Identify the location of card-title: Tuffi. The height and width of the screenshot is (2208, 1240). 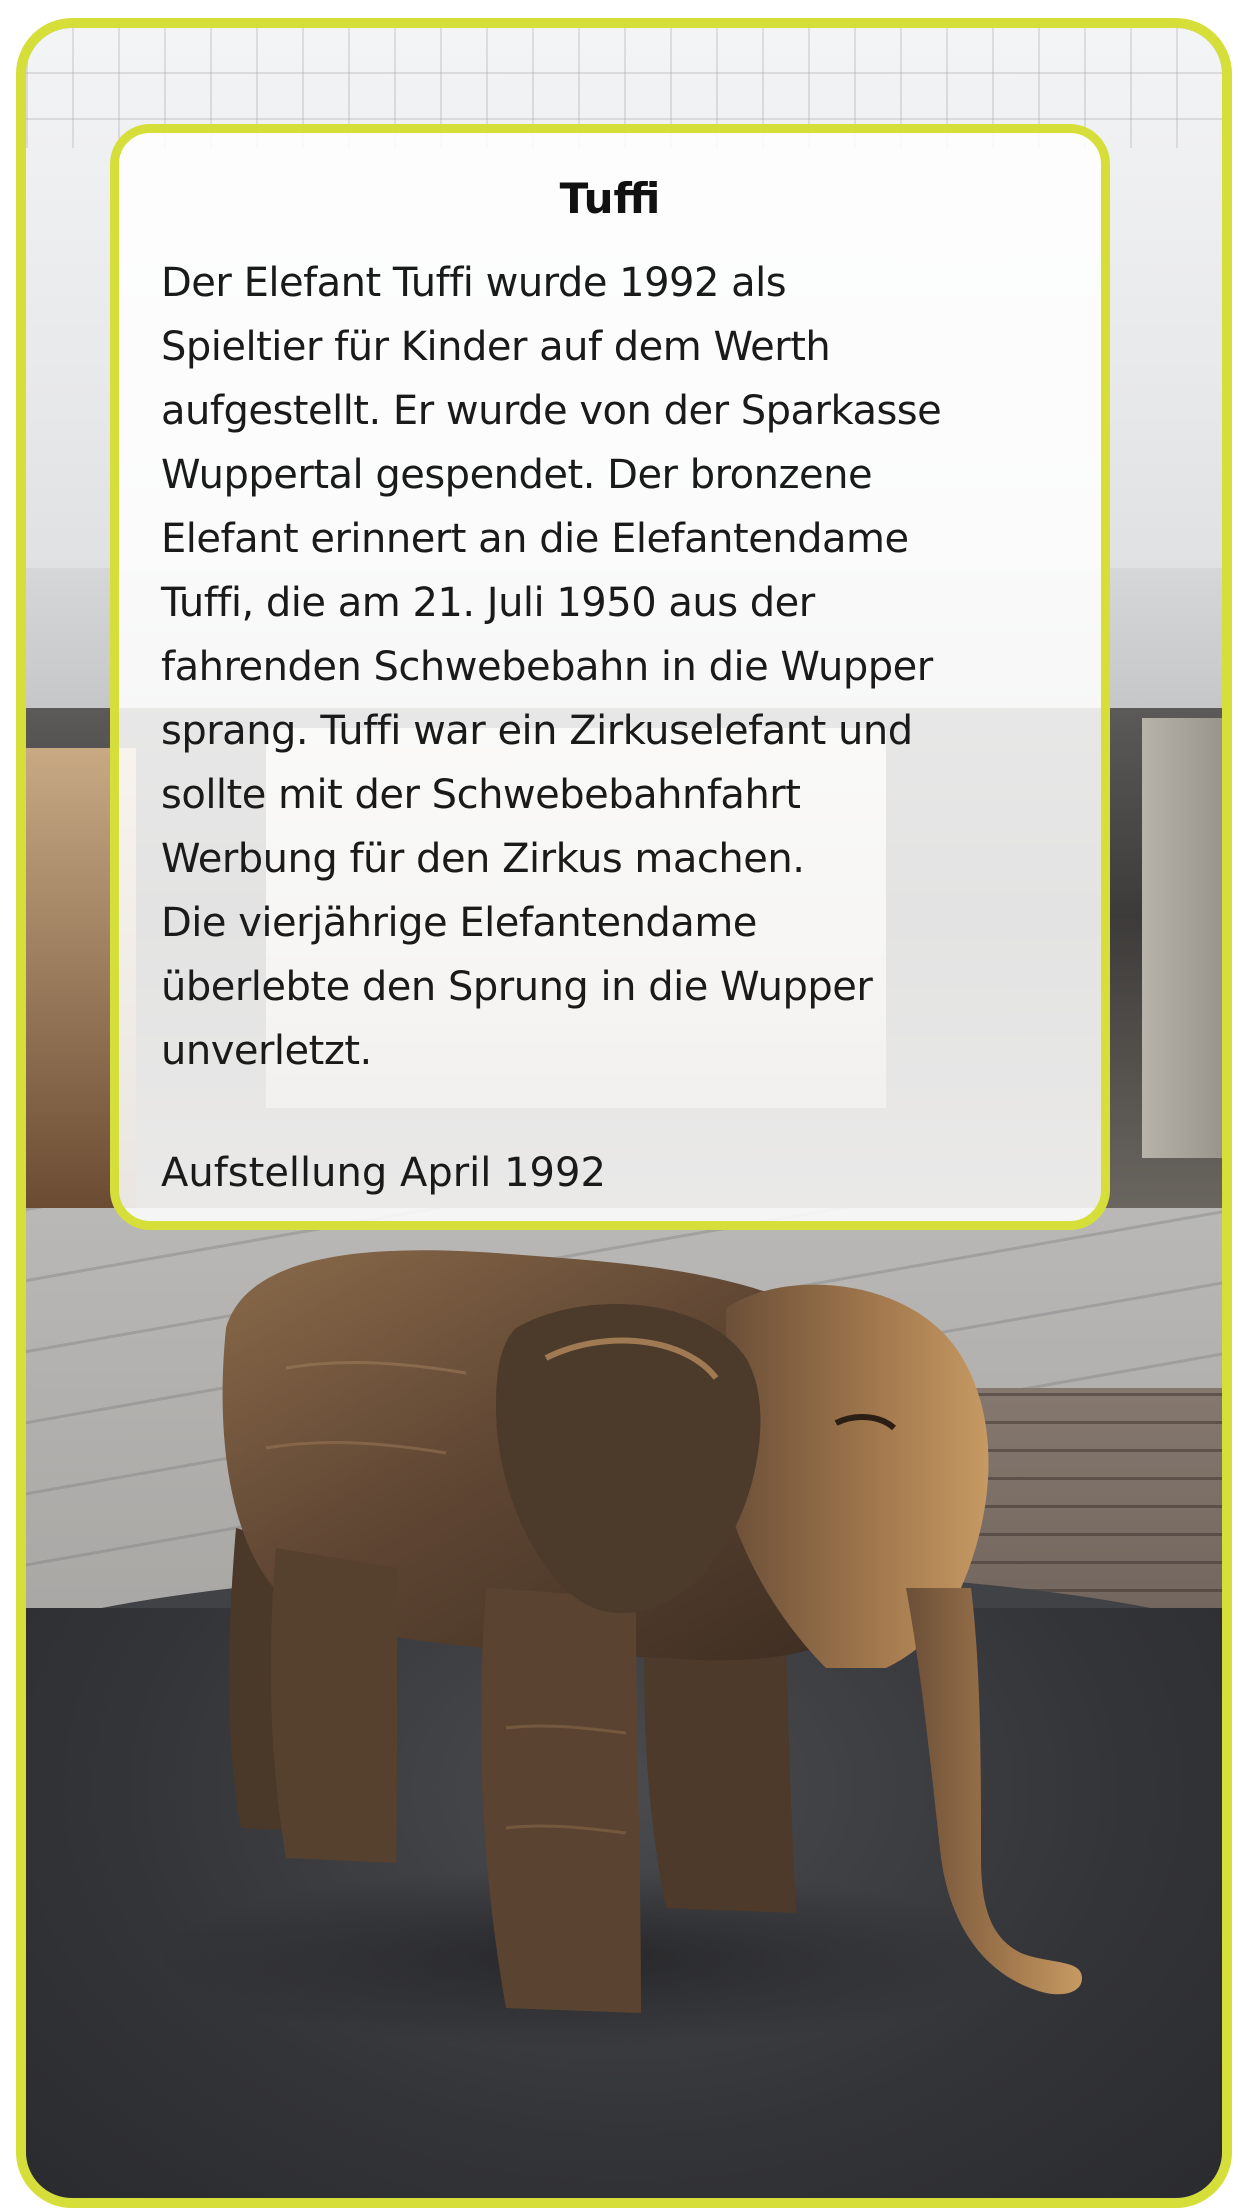
(610, 198).